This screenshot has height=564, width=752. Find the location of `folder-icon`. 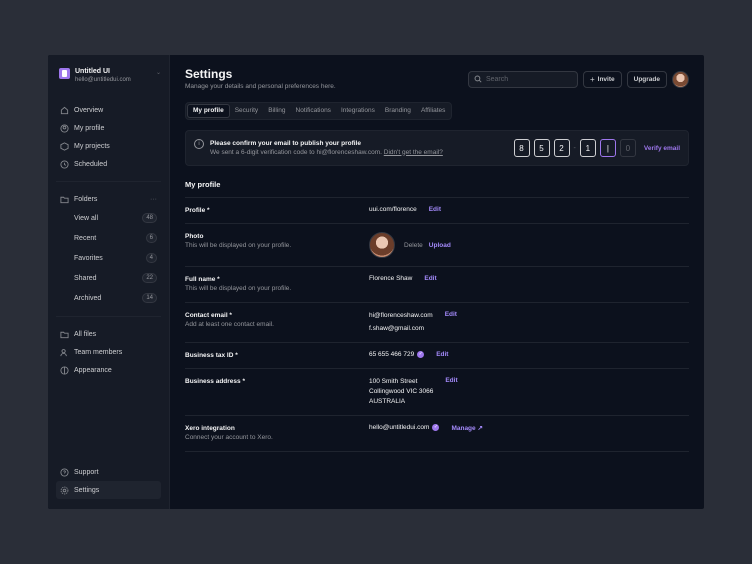

folder-icon is located at coordinates (64, 199).